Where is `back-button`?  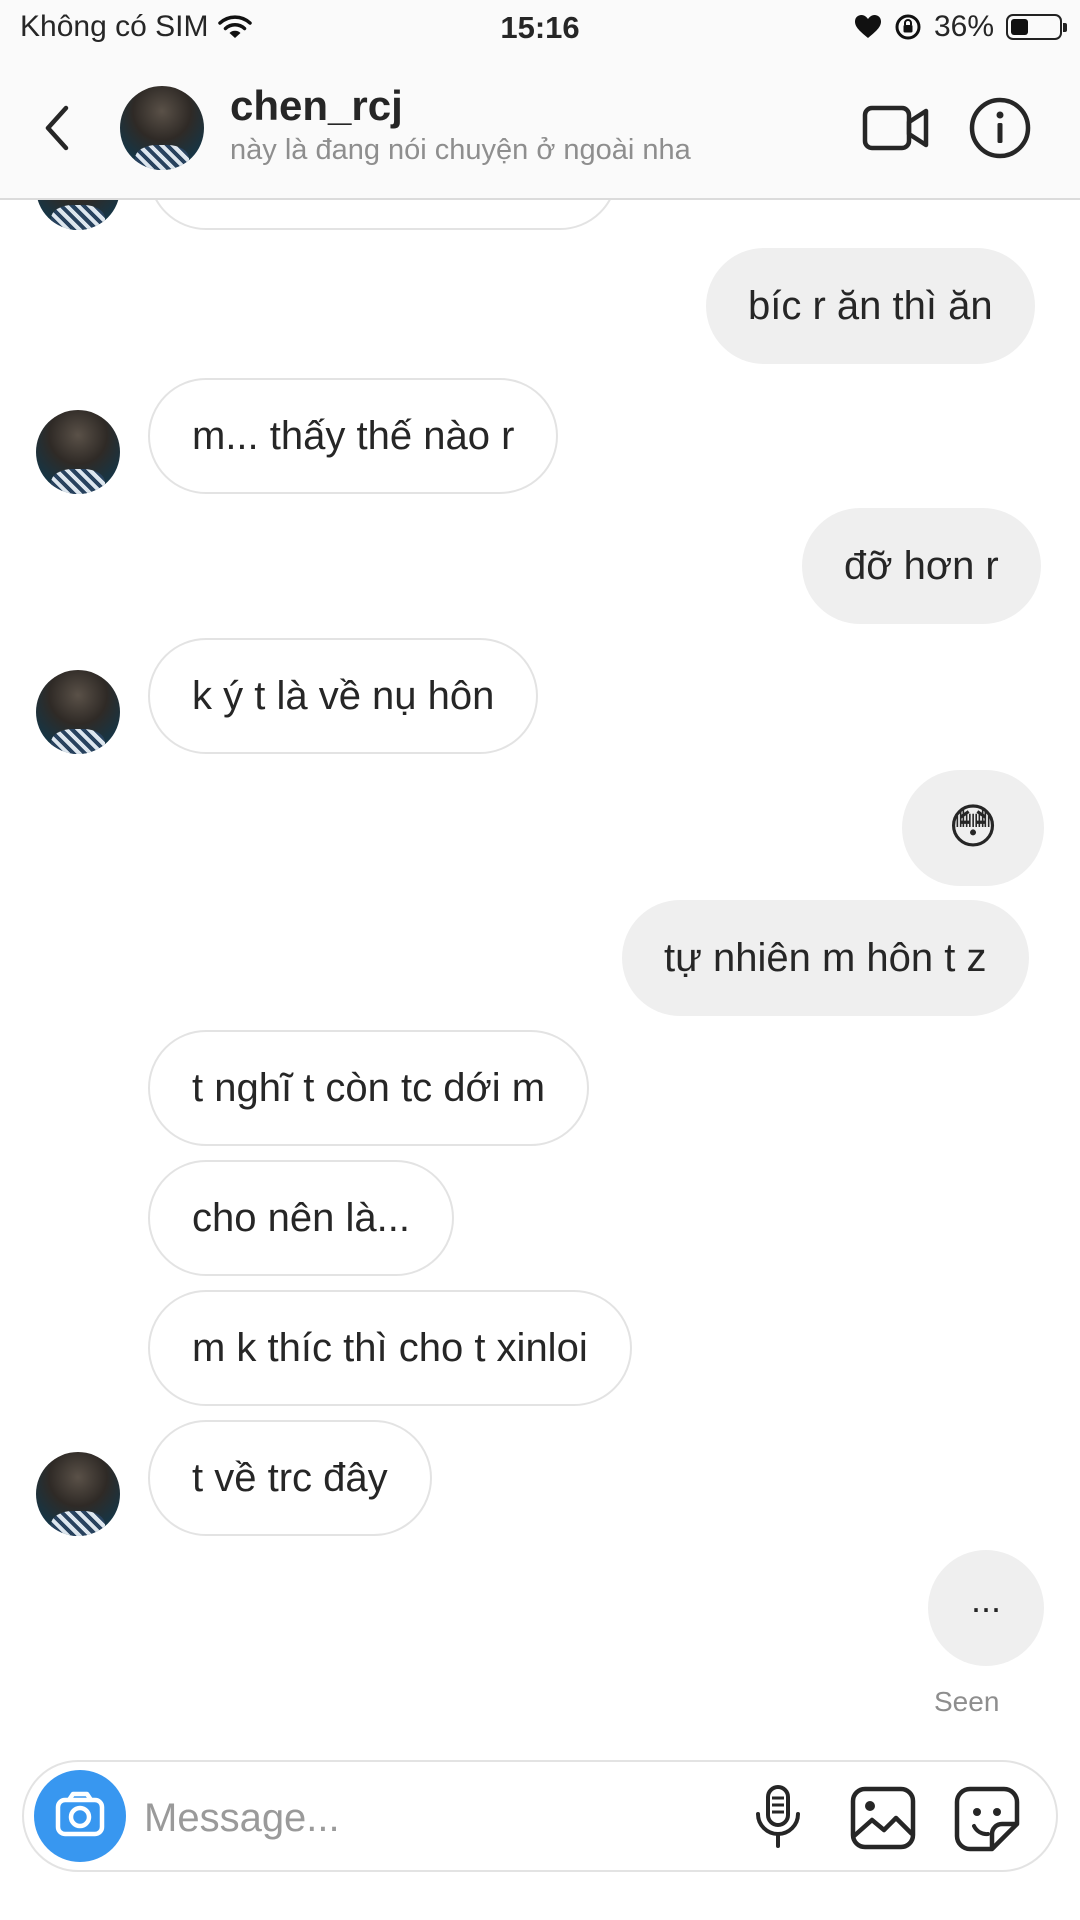 back-button is located at coordinates (59, 128).